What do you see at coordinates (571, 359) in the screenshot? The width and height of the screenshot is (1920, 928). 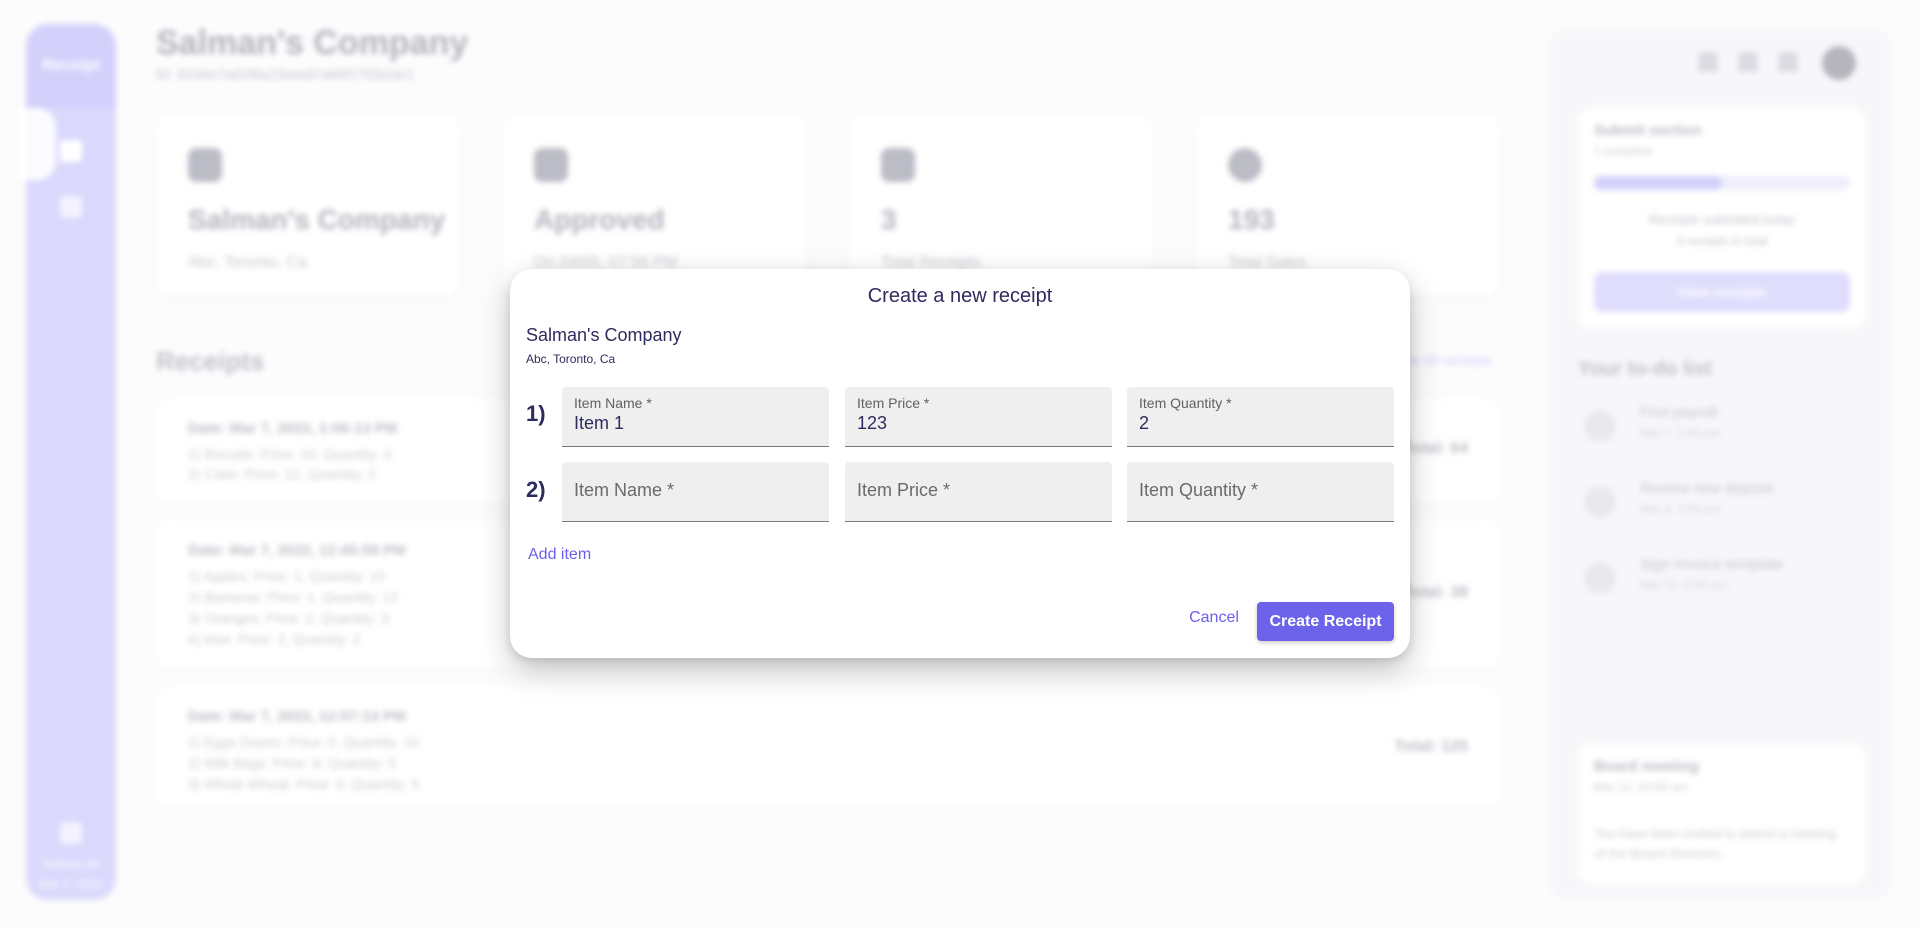 I see `company-address: Abc, Toronto, Ca` at bounding box center [571, 359].